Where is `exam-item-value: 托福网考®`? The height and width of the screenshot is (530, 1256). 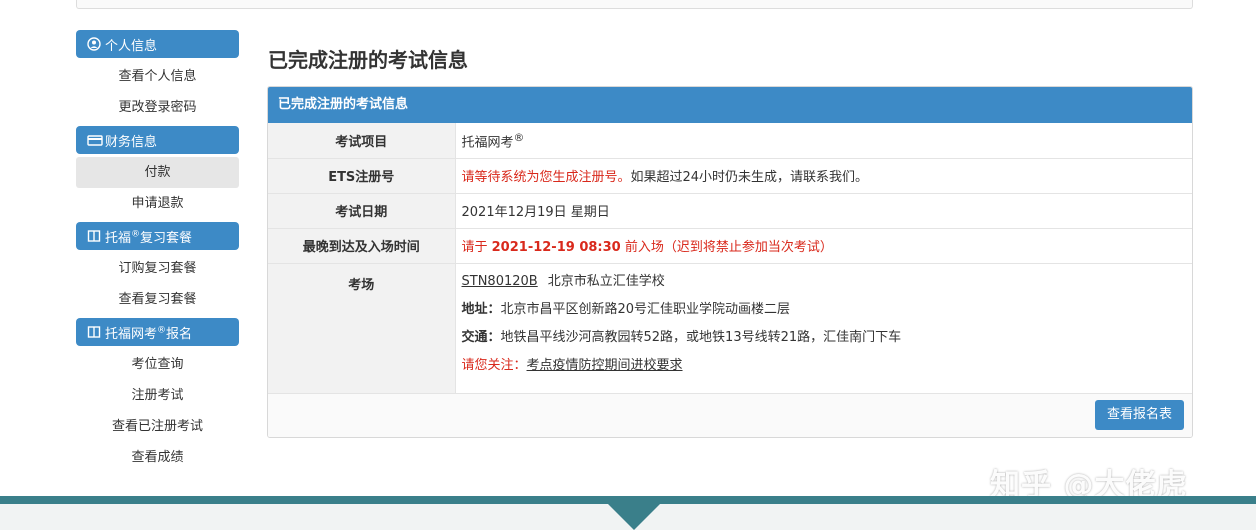
exam-item-value: 托福网考® is located at coordinates (823, 141).